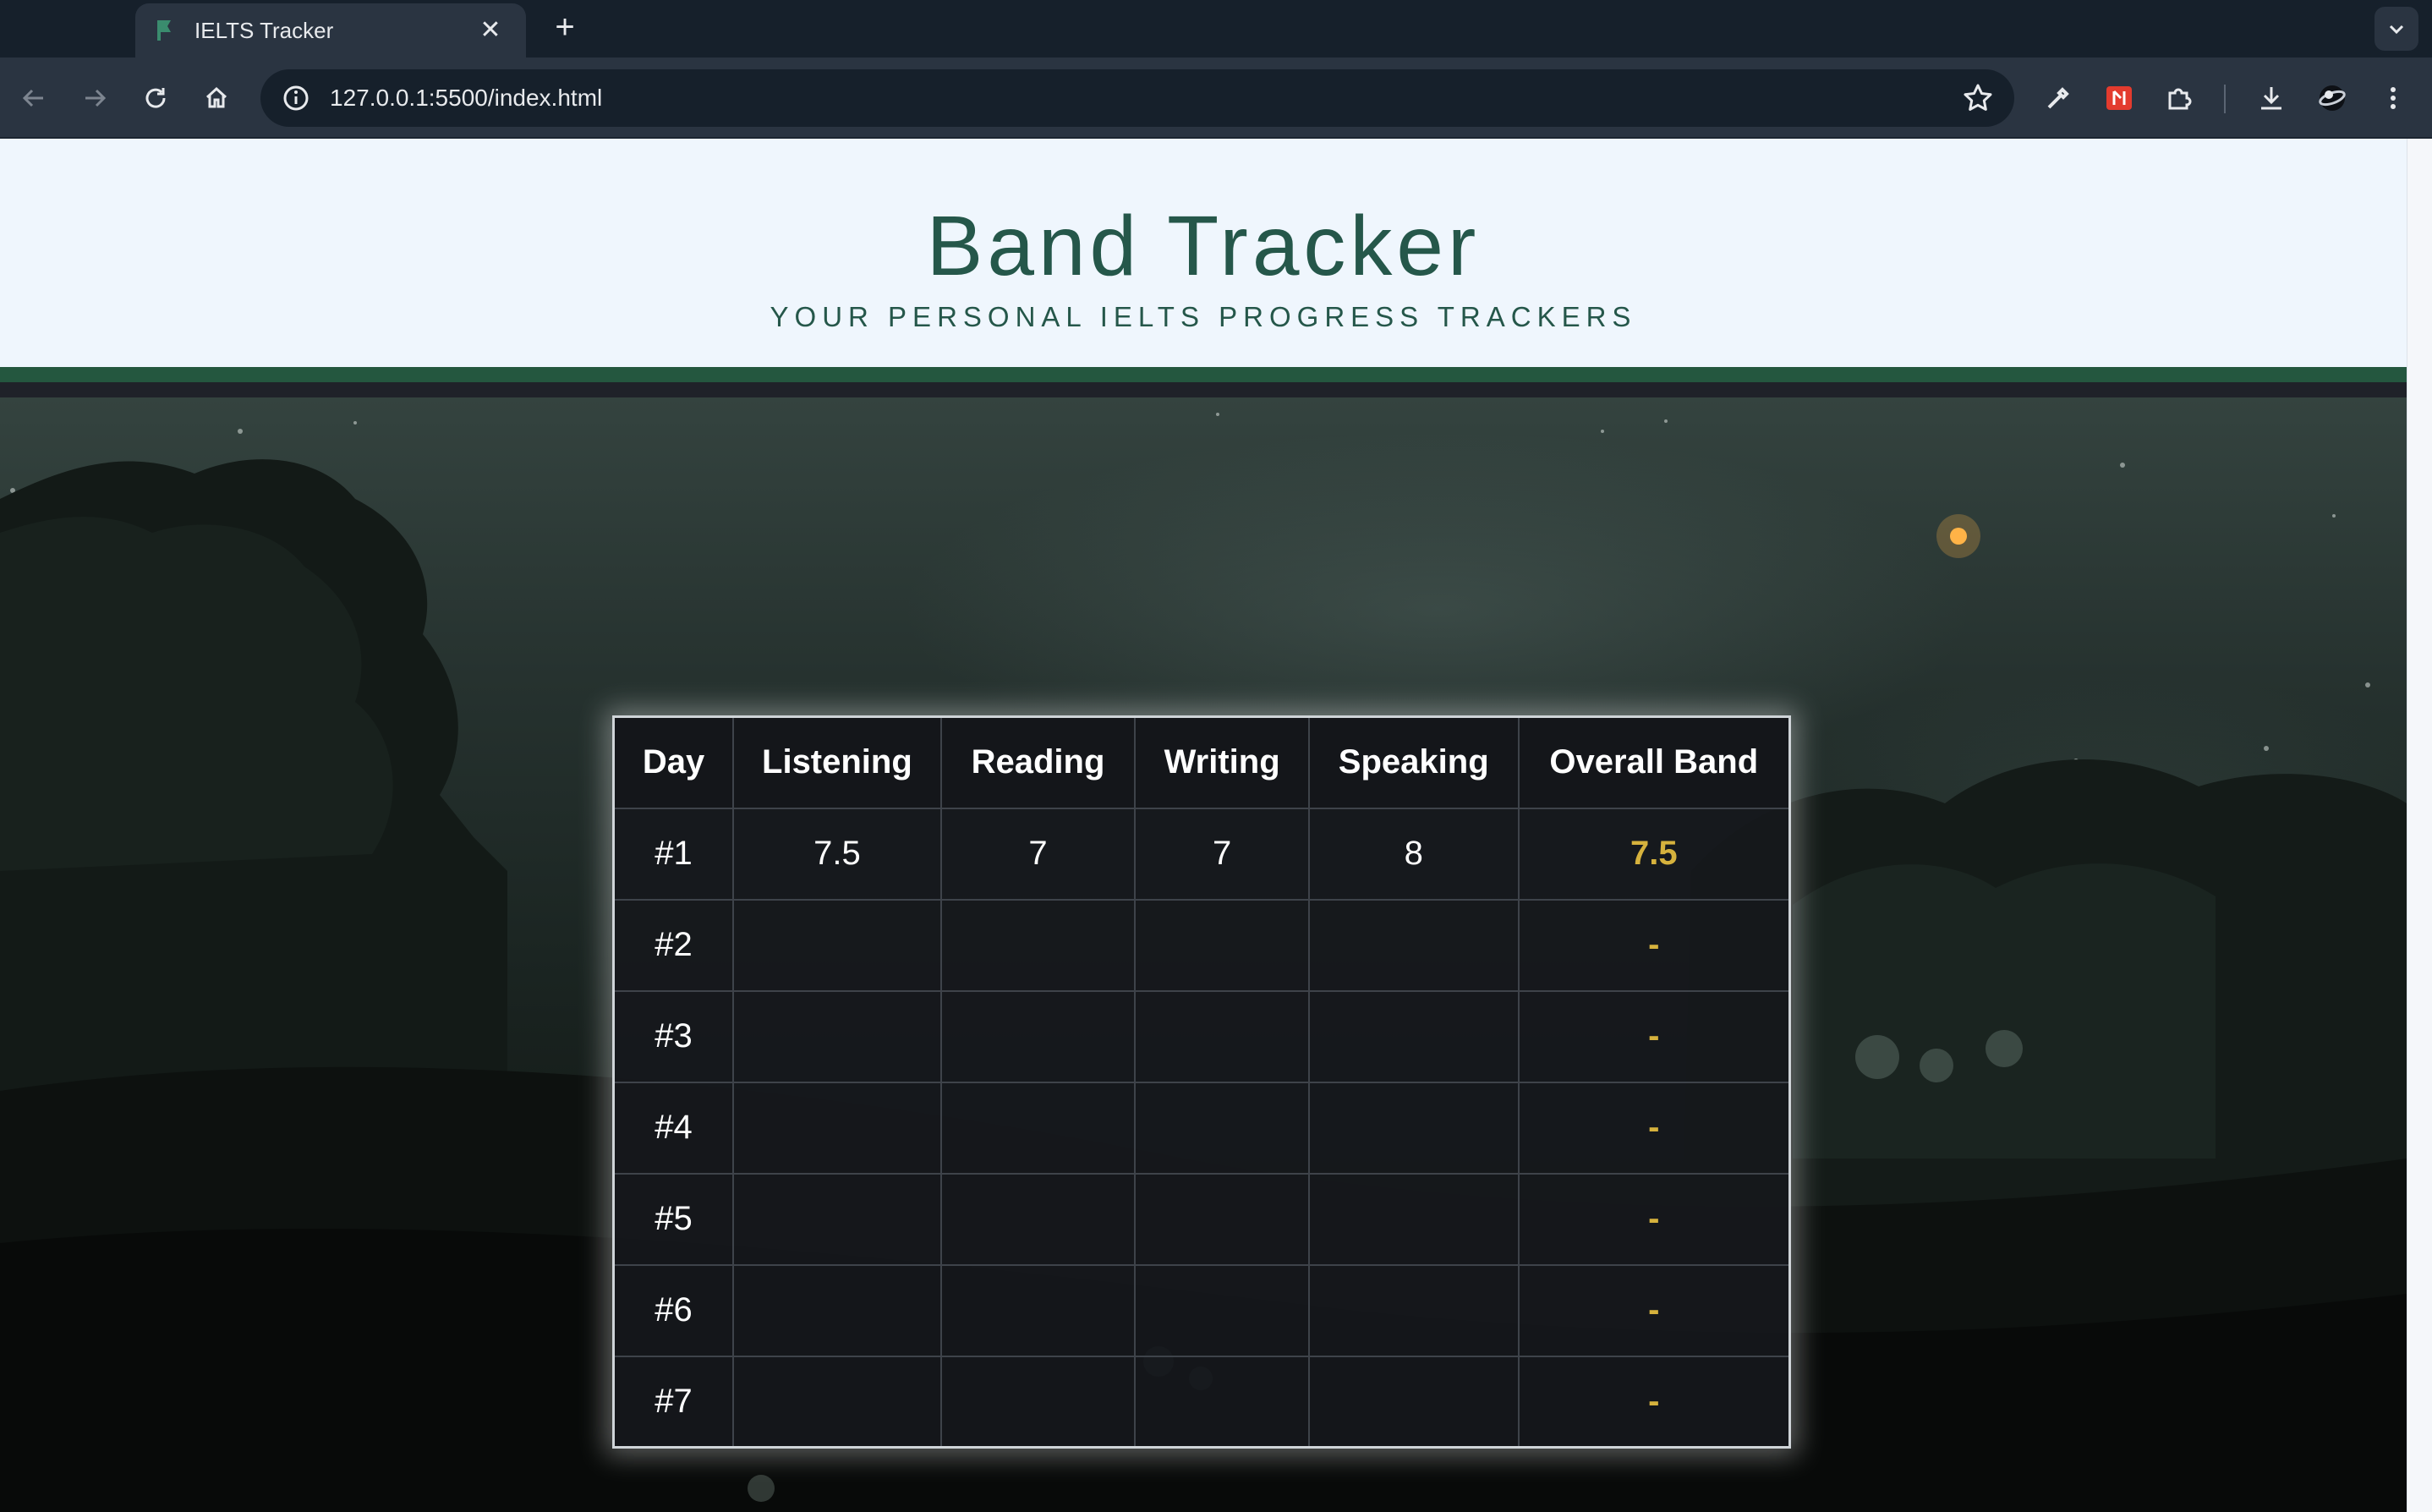  I want to click on column-header-day: Day, so click(673, 762).